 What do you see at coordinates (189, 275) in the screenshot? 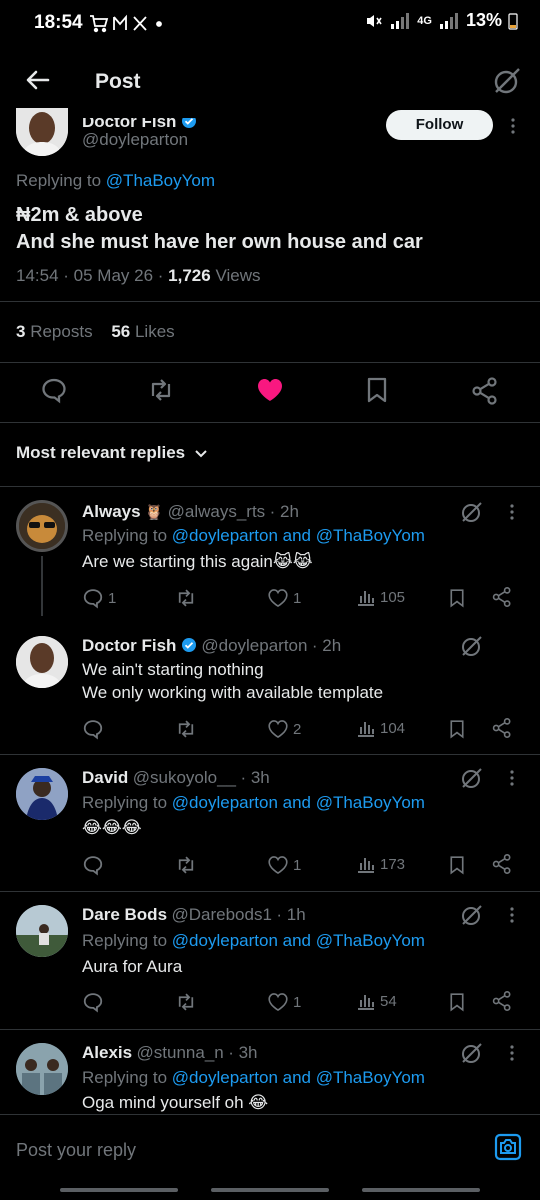
I see `post-views-count: 1,726` at bounding box center [189, 275].